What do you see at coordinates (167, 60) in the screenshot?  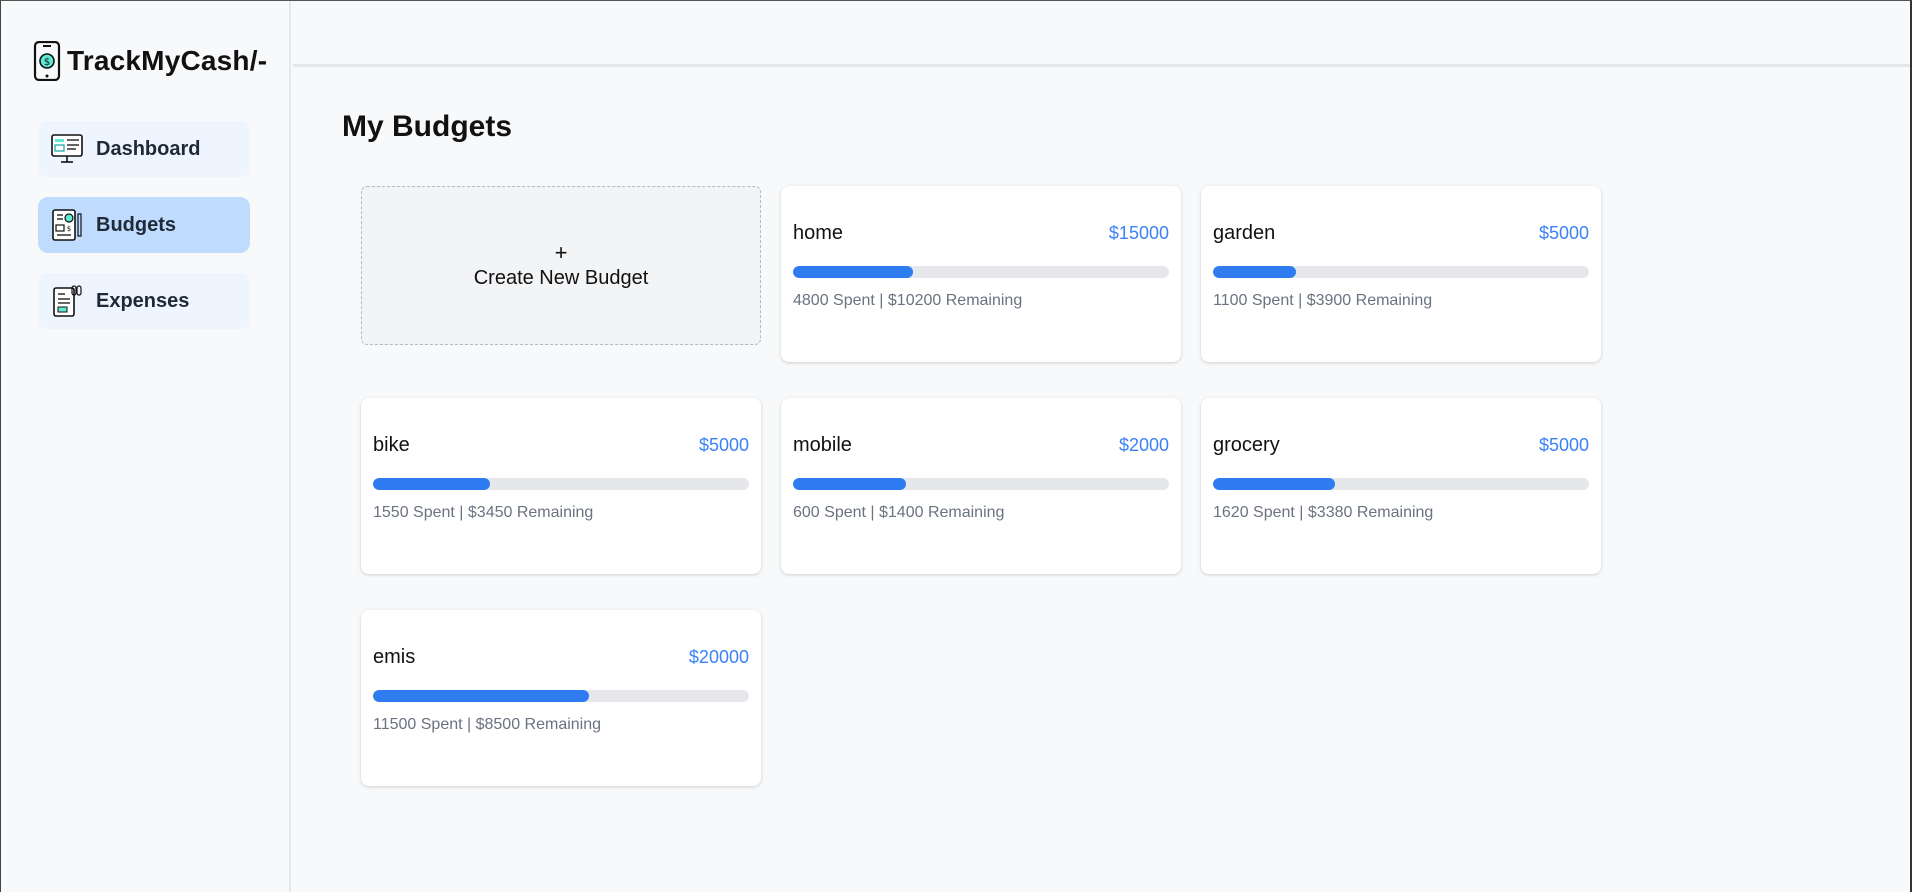 I see `app-name: TrackMyCash/-` at bounding box center [167, 60].